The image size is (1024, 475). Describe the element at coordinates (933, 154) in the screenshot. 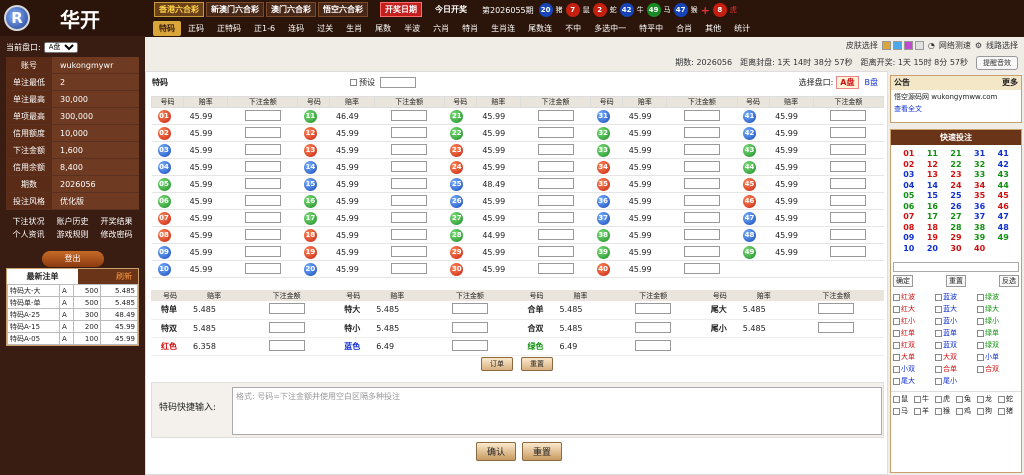

I see `quick-number: 11` at that location.